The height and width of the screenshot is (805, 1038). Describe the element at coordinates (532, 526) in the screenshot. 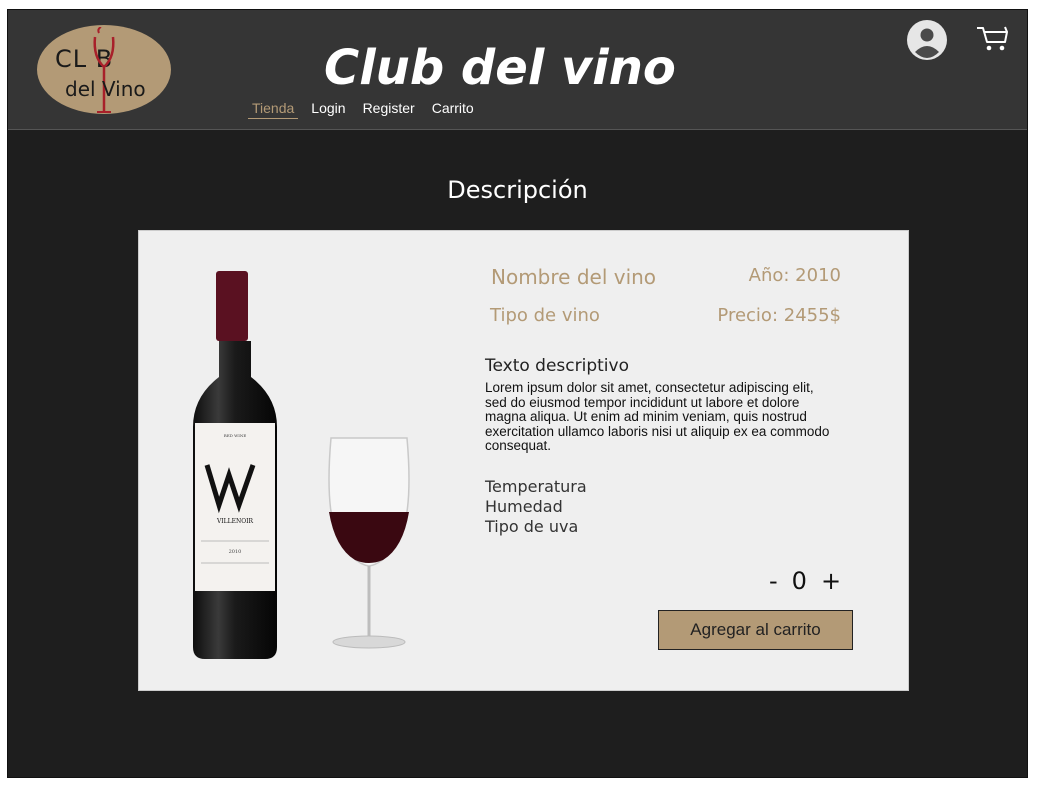

I see `attribute-tipo-de-uva: Tipo de uva` at that location.